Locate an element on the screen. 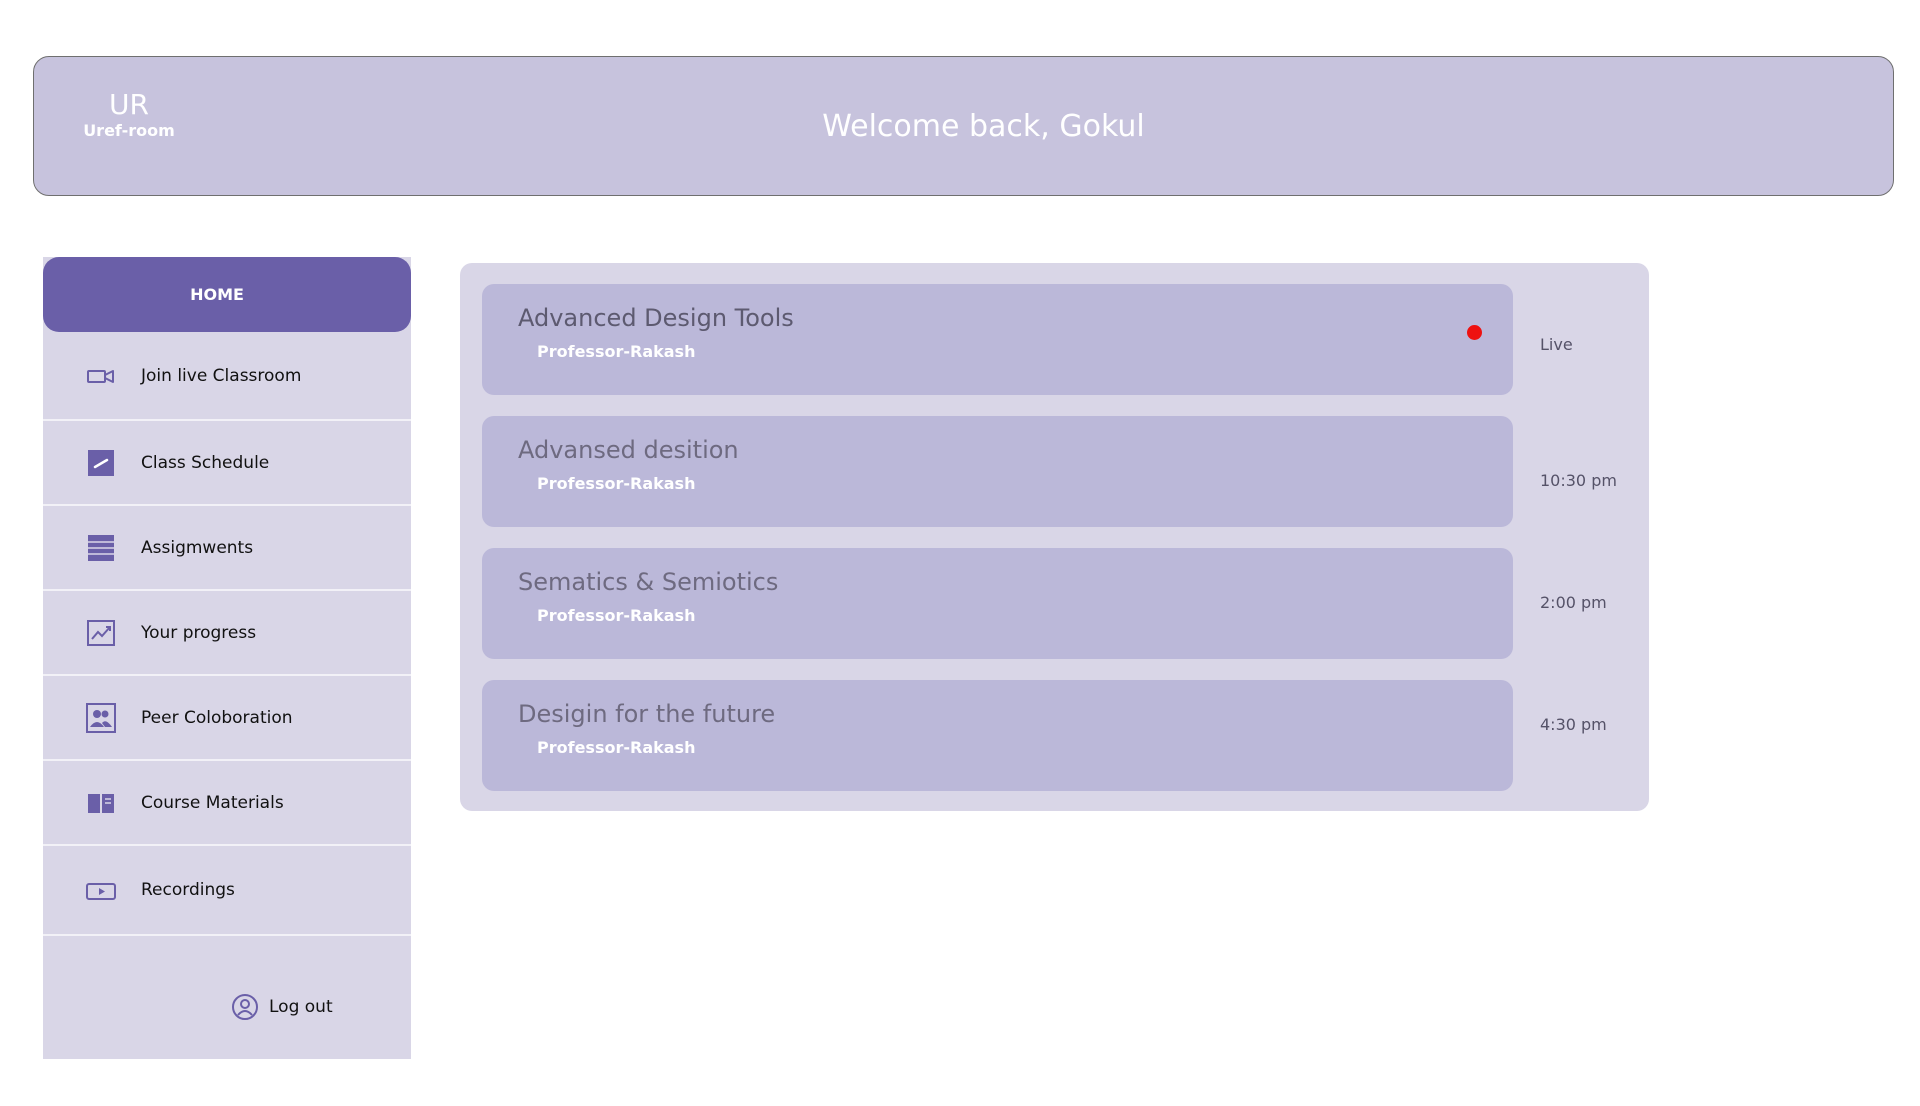  class-card: Sematics & Semiotics Professor-Rakash is located at coordinates (997, 603).